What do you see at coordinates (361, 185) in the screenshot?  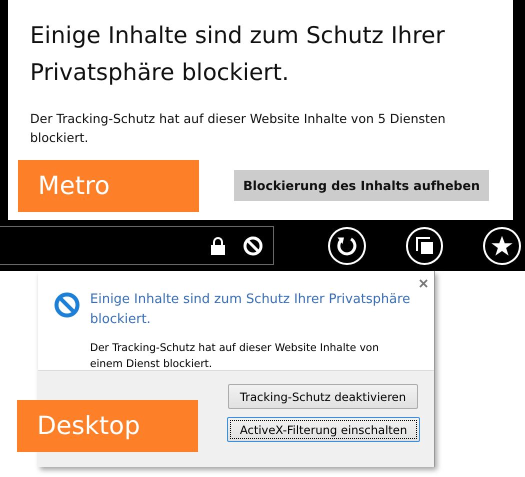 I see `unblock-button: Blockierung des Inhalts aufheben` at bounding box center [361, 185].